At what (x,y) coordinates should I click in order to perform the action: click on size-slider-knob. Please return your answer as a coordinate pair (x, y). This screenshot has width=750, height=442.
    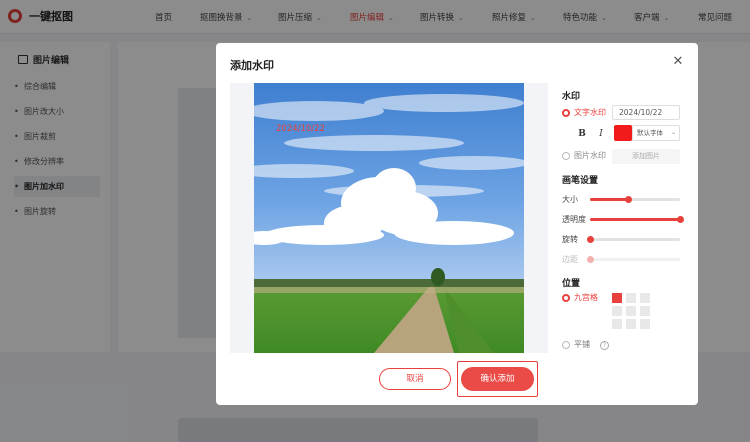
    Looking at the image, I should click on (628, 199).